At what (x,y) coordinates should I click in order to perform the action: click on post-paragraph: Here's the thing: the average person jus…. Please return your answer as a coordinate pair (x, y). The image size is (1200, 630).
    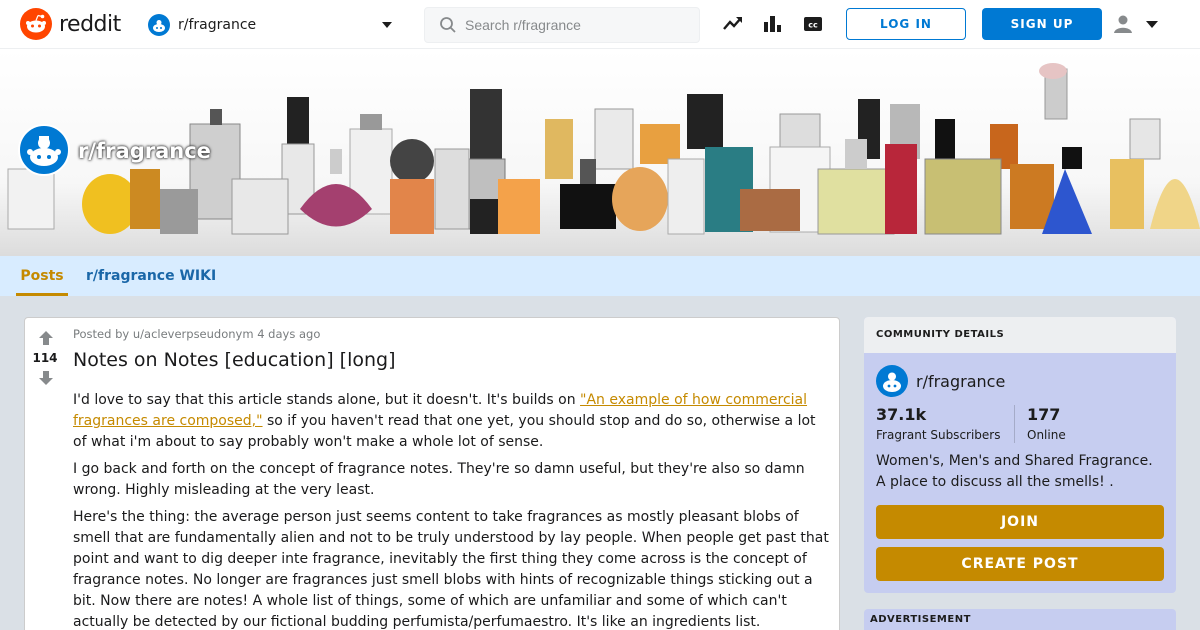
    Looking at the image, I should click on (451, 569).